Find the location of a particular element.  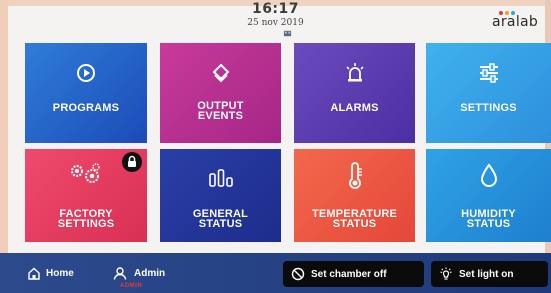

factory-settings-label-2: SETTINGS is located at coordinates (86, 224).